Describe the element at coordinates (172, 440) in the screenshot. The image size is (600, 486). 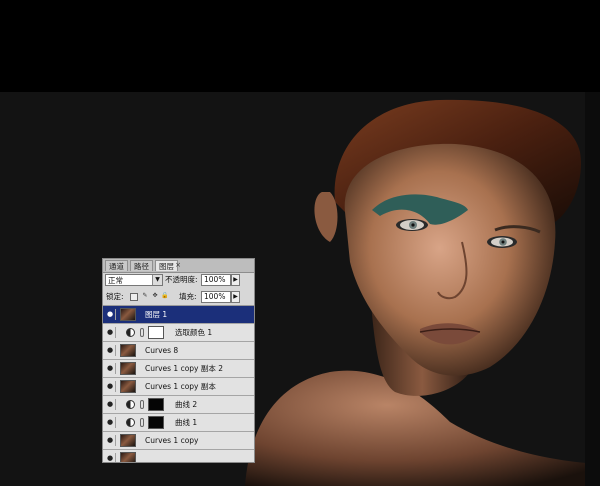
I see `layer-name: Curves 1 copy` at that location.